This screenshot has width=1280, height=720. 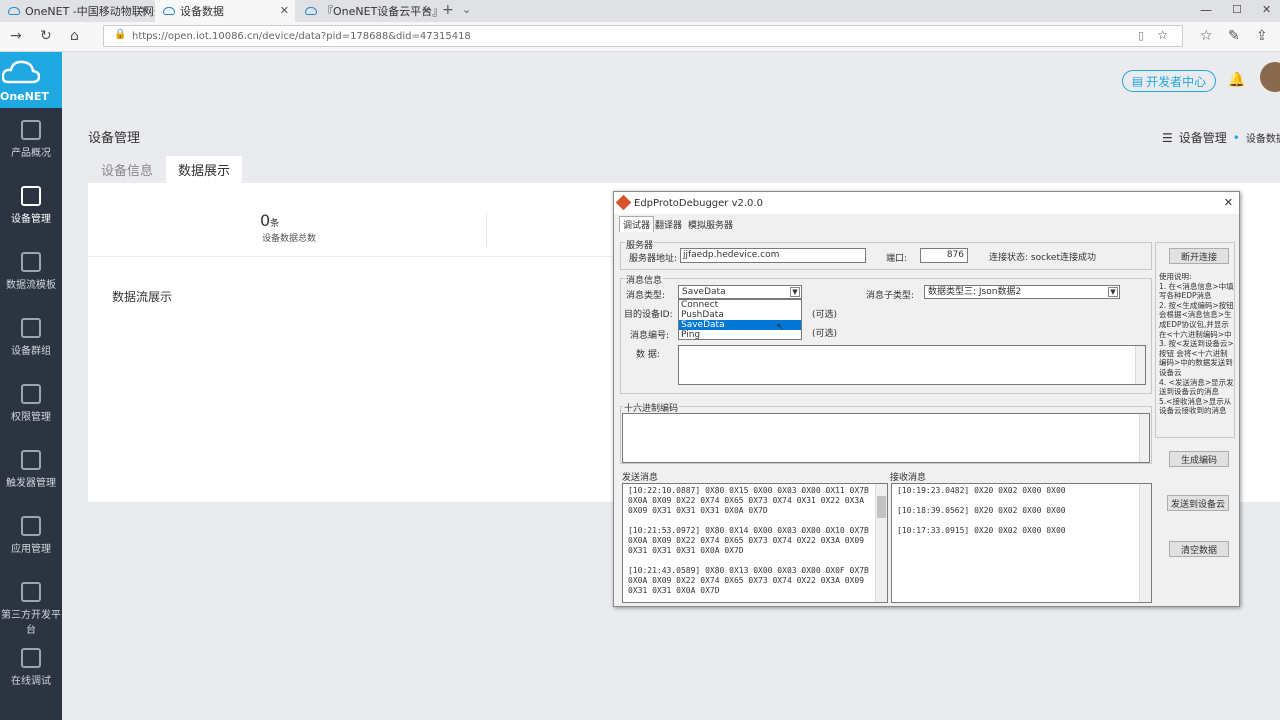 I want to click on lock-icon: 🔒, so click(x=120, y=34).